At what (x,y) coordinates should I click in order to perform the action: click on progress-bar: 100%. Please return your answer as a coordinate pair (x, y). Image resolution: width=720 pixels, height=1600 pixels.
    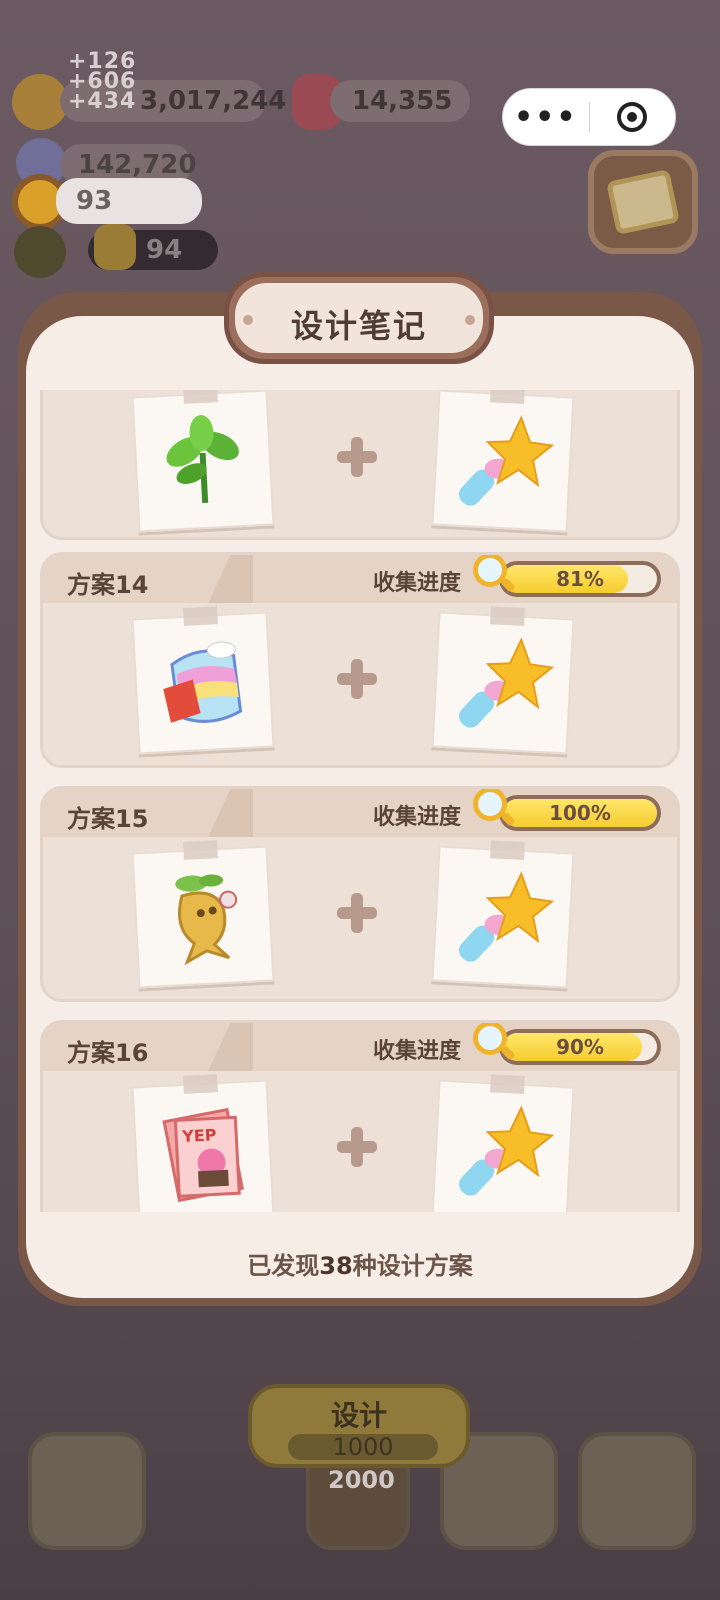
    Looking at the image, I should click on (580, 813).